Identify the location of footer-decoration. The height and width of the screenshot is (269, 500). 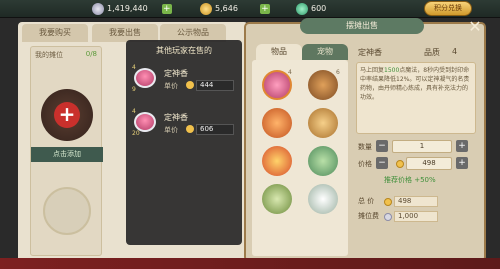
(250, 263).